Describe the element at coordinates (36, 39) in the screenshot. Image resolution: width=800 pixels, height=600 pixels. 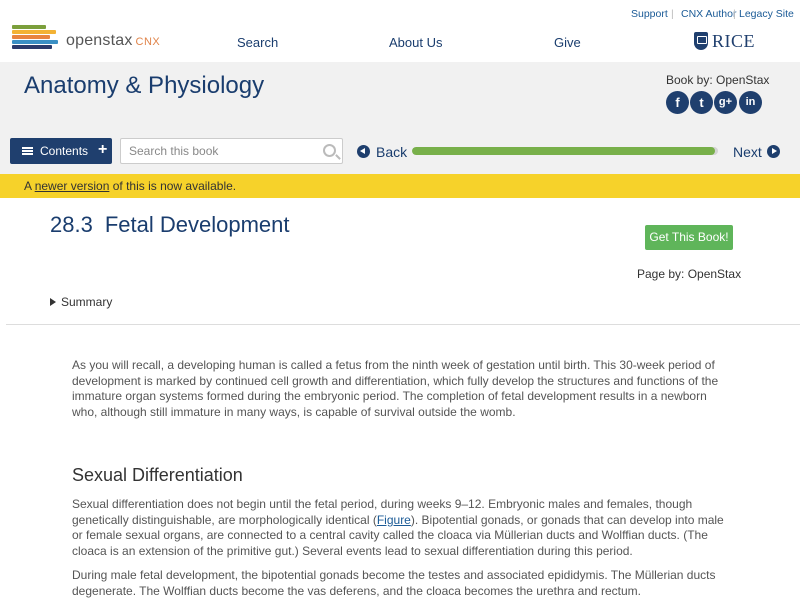
I see `openstax-logo-icon` at that location.